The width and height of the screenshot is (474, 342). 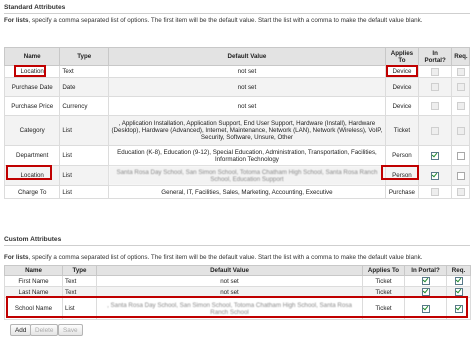 What do you see at coordinates (44, 330) in the screenshot?
I see `delete-button: Delete` at bounding box center [44, 330].